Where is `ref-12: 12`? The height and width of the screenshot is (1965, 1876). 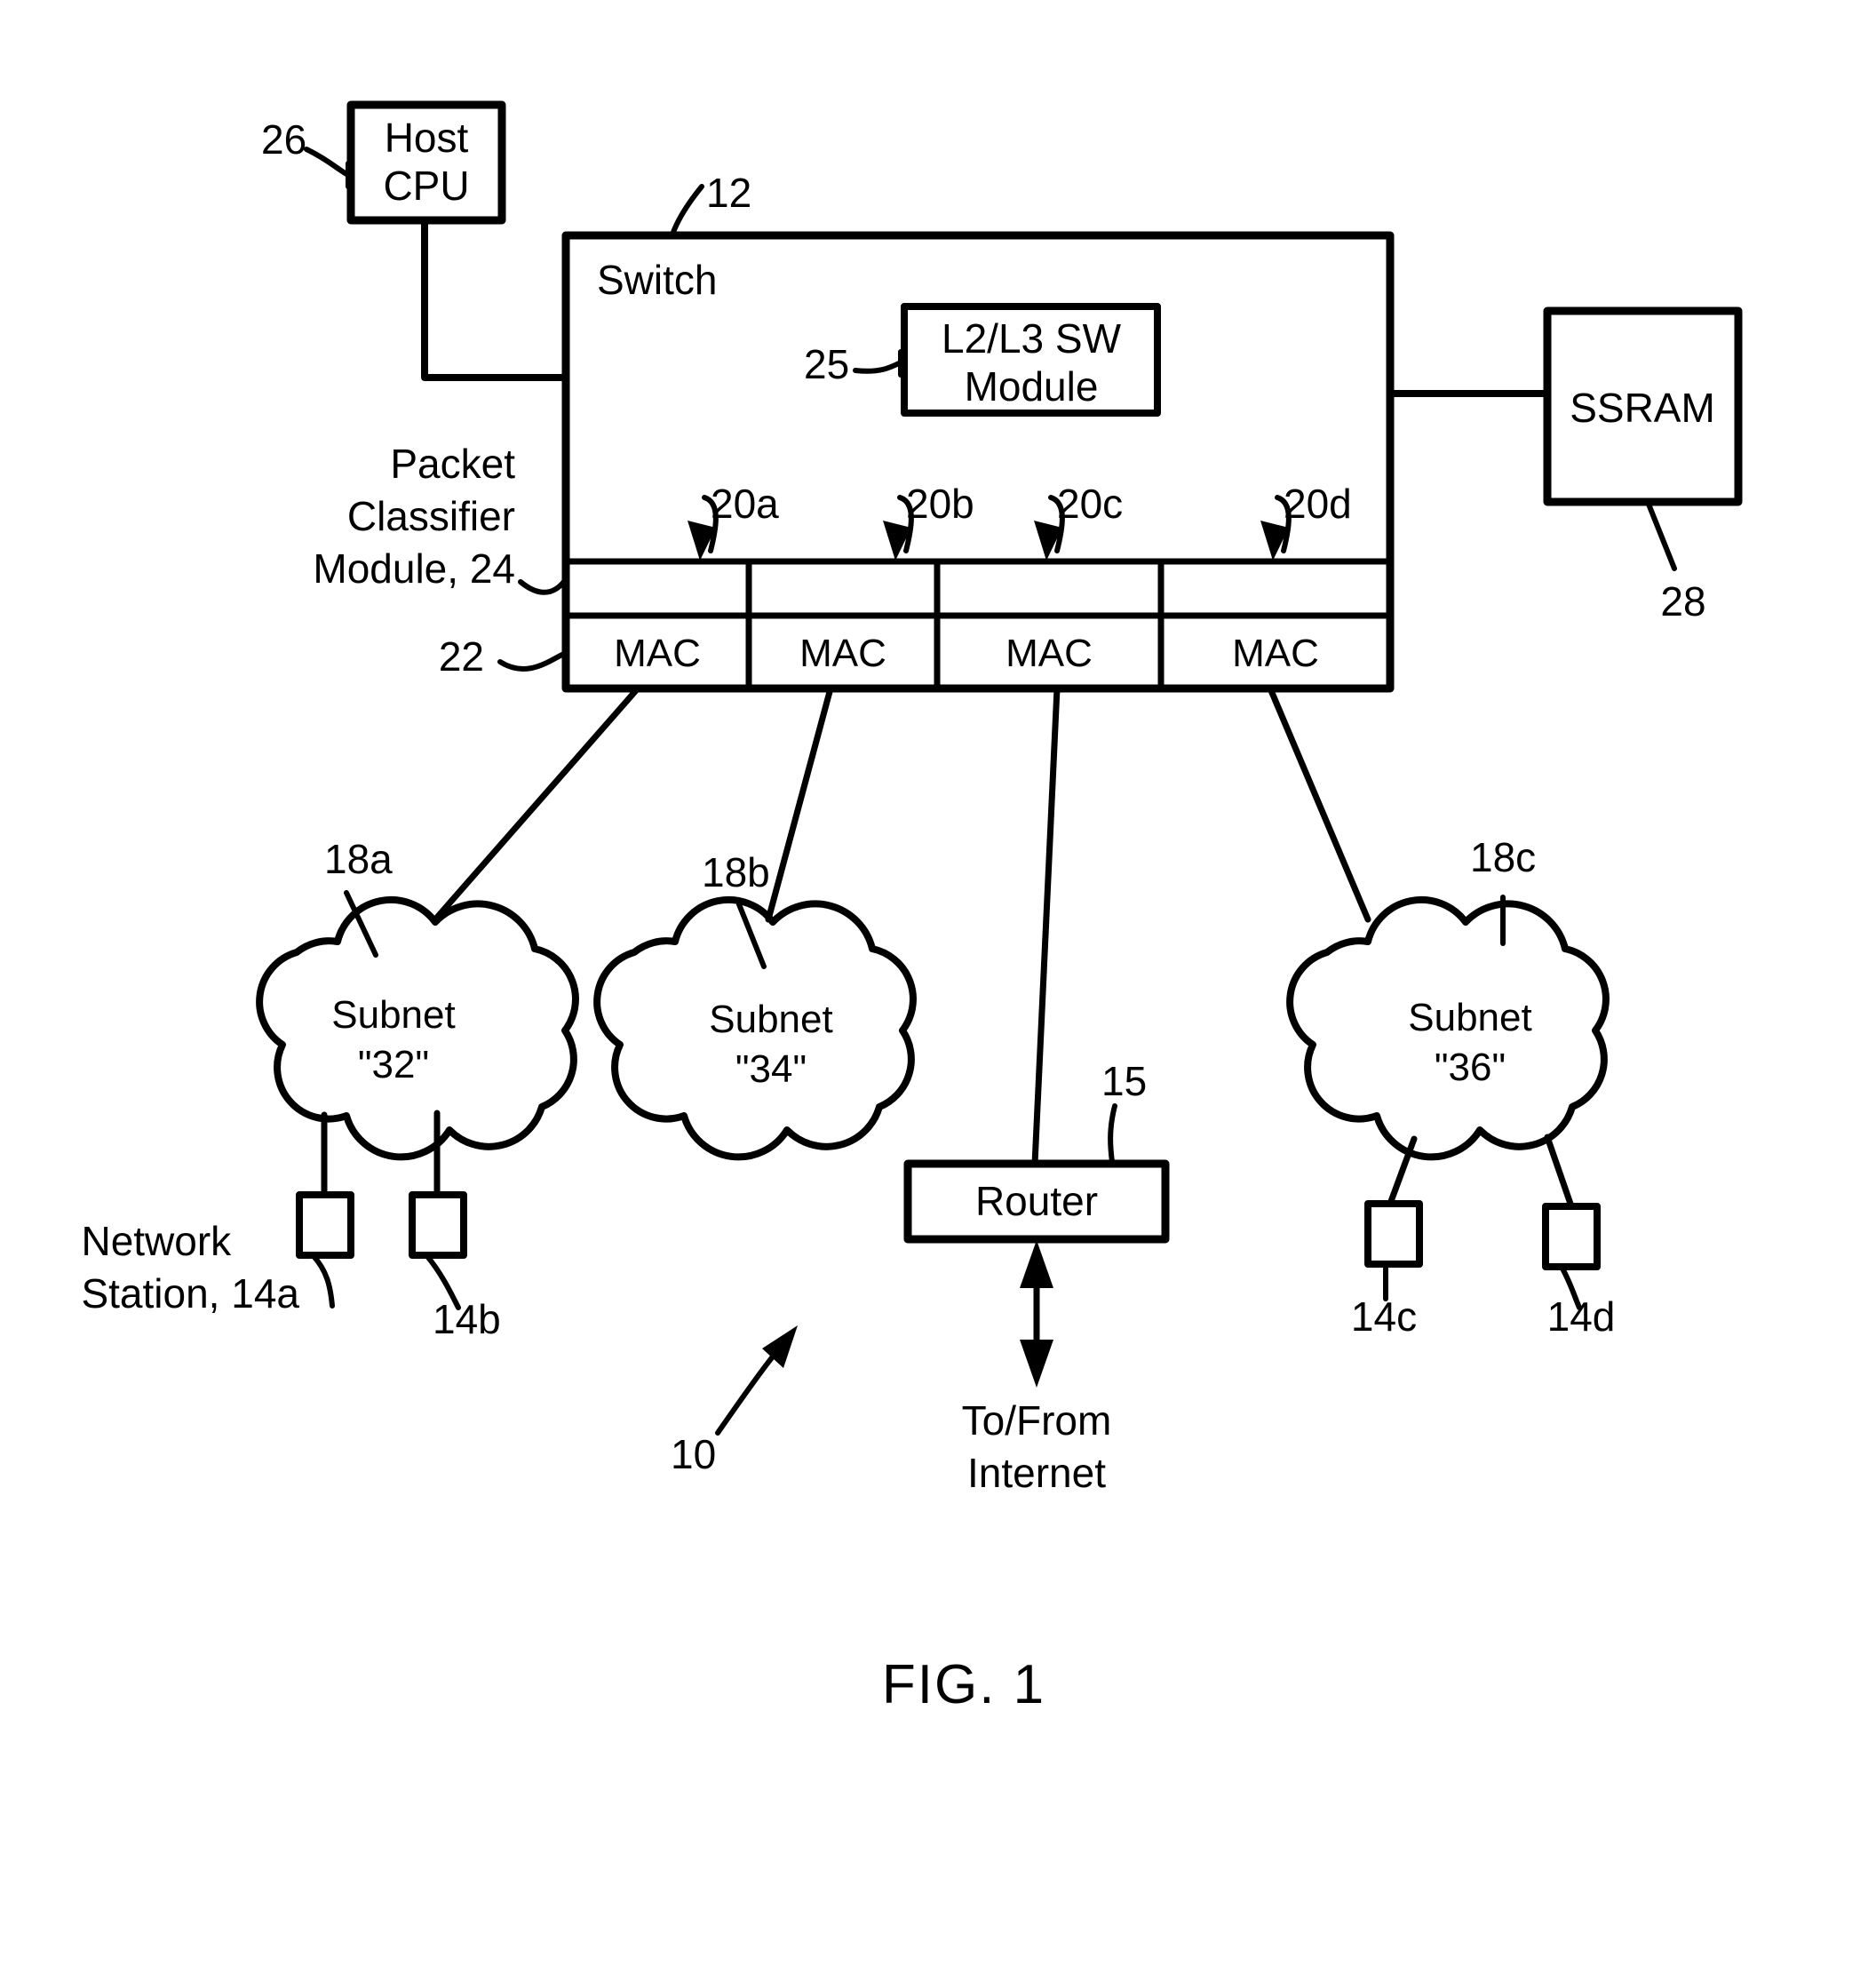
ref-12: 12 is located at coordinates (729, 193).